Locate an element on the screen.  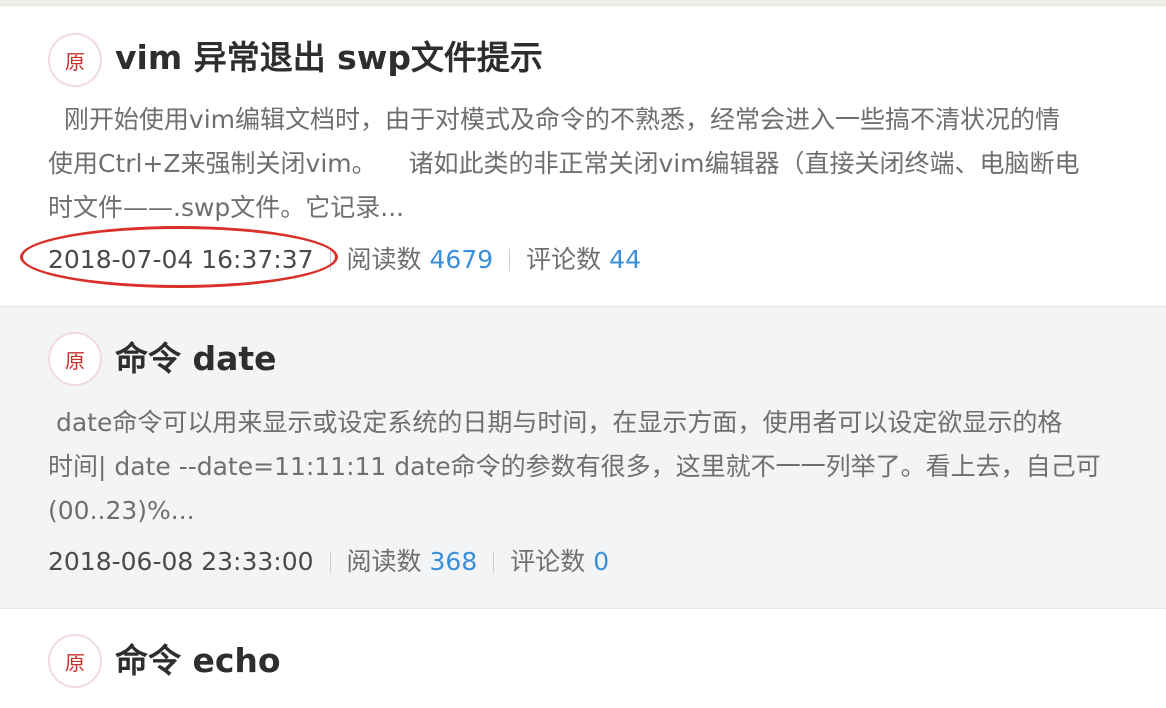
article-title: vim 异常退出 swp文件提示 is located at coordinates (329, 58).